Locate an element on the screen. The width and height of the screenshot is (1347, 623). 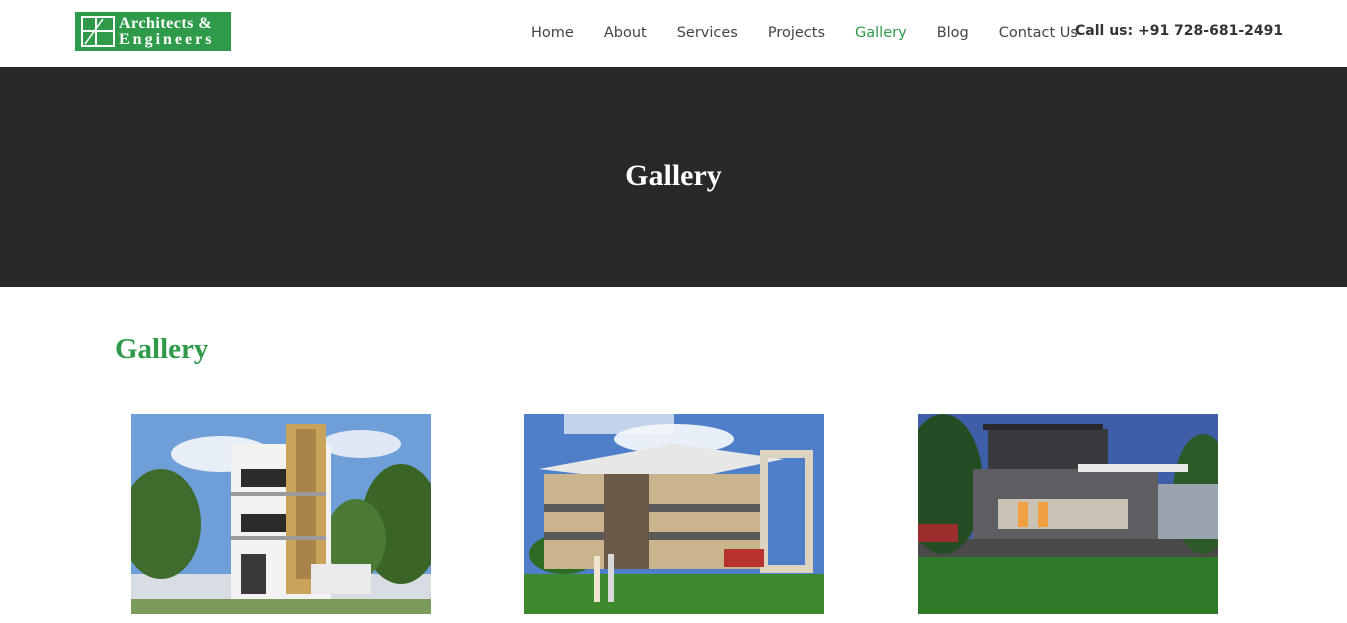
banner-title: Gallery is located at coordinates (673, 175).